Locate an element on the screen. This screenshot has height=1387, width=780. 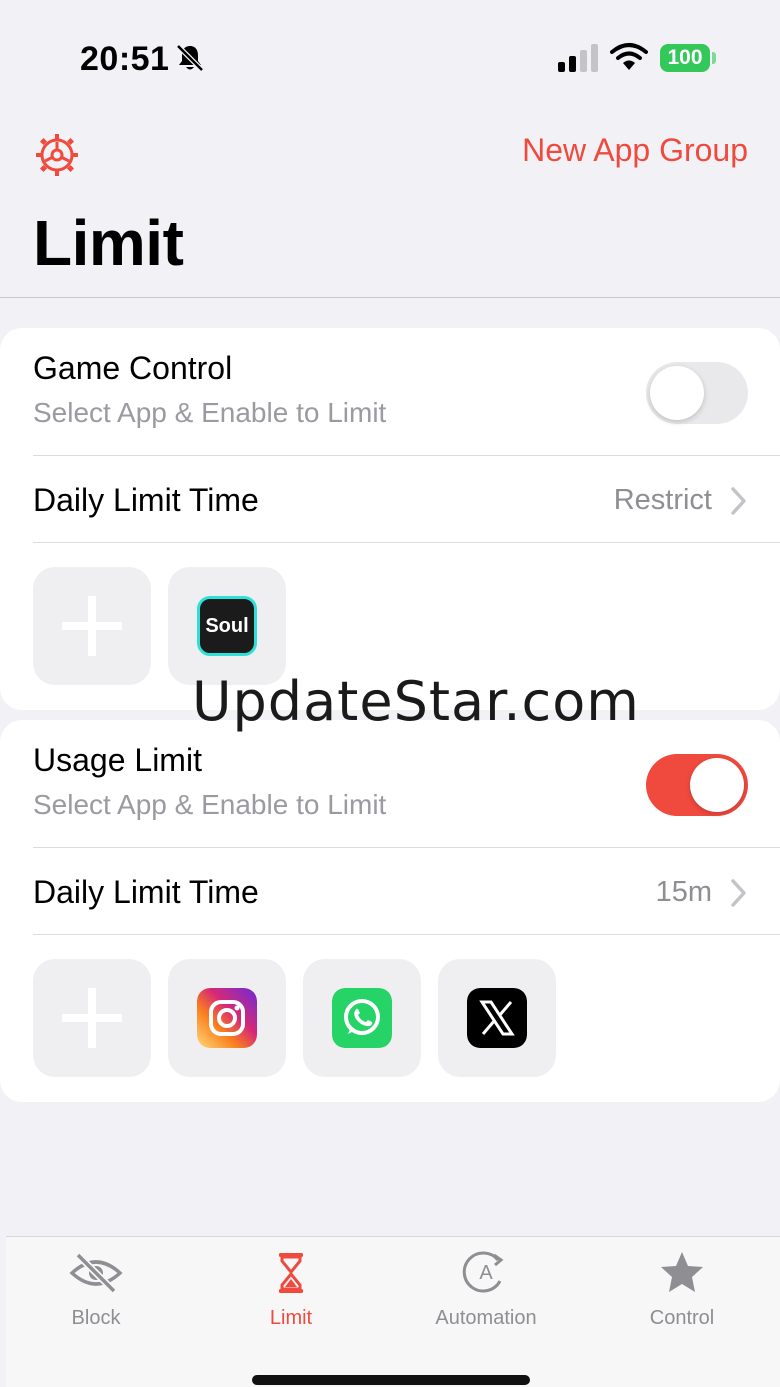
eye-slash-icon is located at coordinates (96, 1273).